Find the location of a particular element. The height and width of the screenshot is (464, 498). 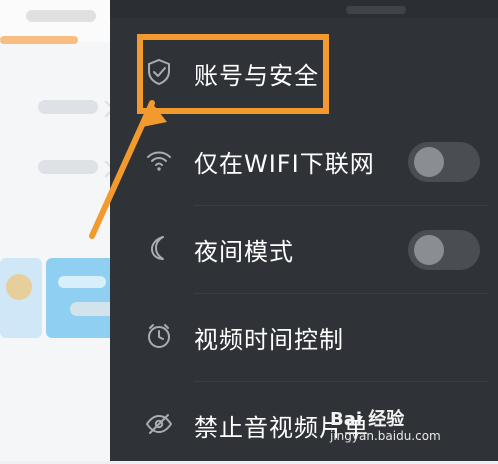

watermark: Bai 经验 jingyan.baidu.com is located at coordinates (405, 426).